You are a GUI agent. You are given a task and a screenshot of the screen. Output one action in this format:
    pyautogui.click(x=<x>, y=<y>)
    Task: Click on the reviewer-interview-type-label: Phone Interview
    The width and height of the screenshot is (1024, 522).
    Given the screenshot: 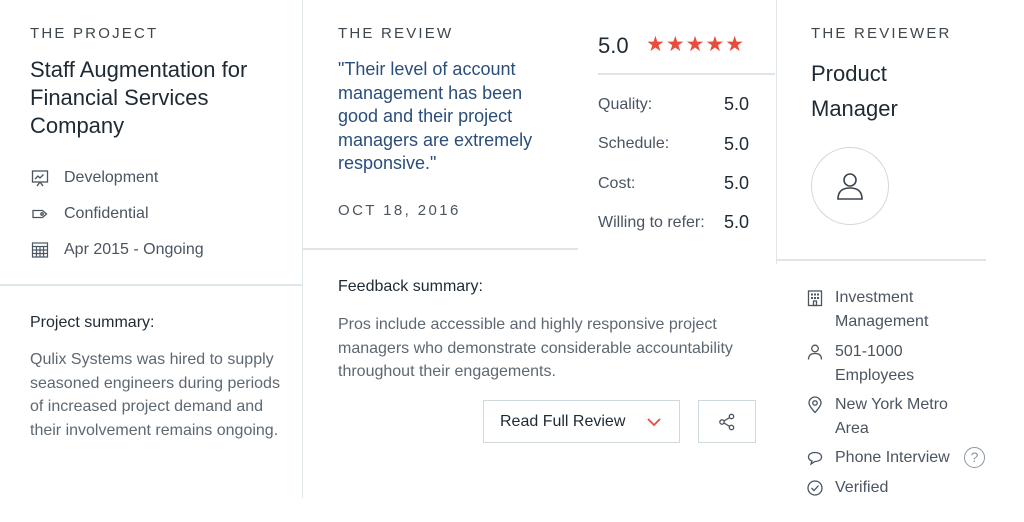 What is the action you would take?
    pyautogui.click(x=892, y=457)
    